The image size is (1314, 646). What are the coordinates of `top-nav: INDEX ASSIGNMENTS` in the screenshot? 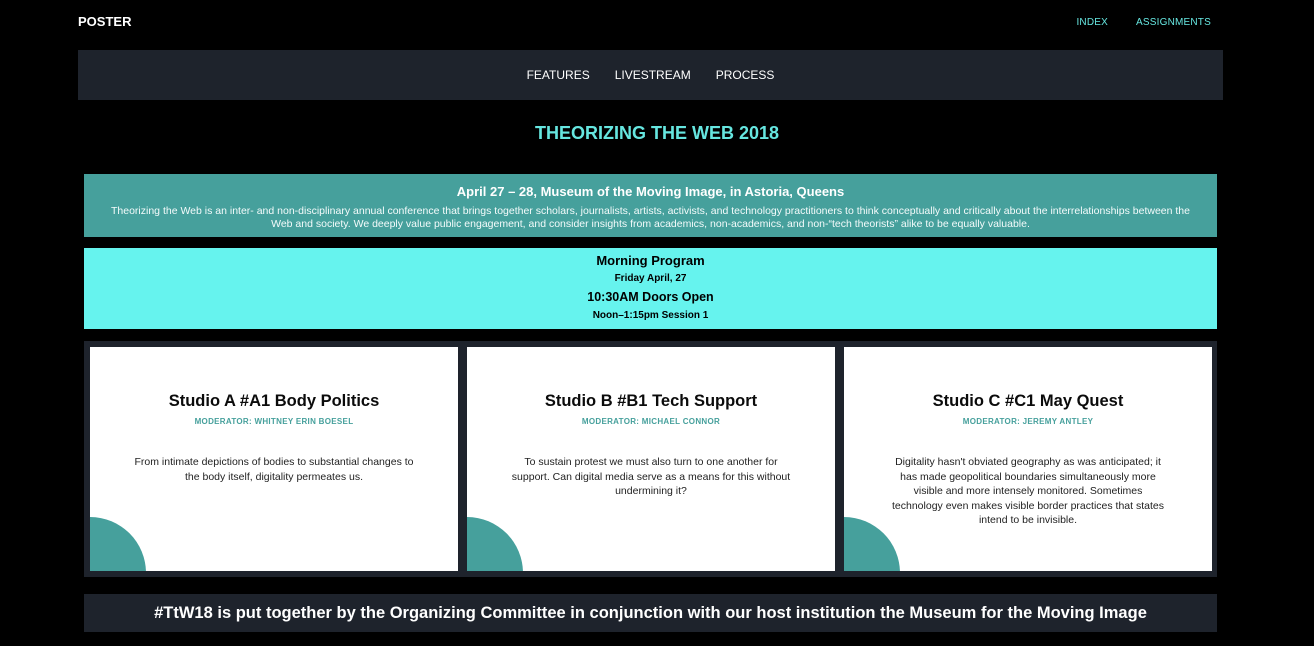 It's located at (1143, 22).